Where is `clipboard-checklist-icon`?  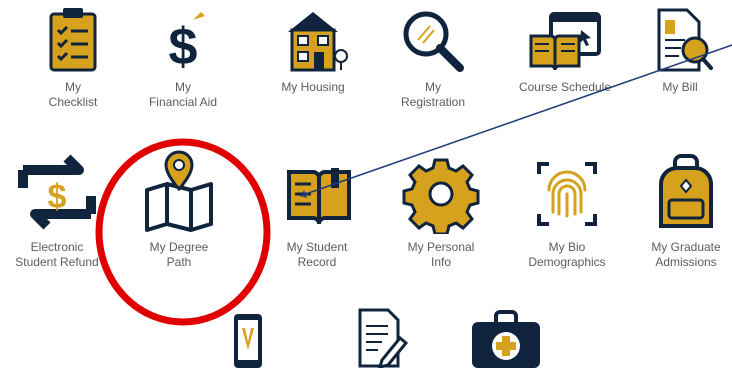 clipboard-checklist-icon is located at coordinates (73, 40).